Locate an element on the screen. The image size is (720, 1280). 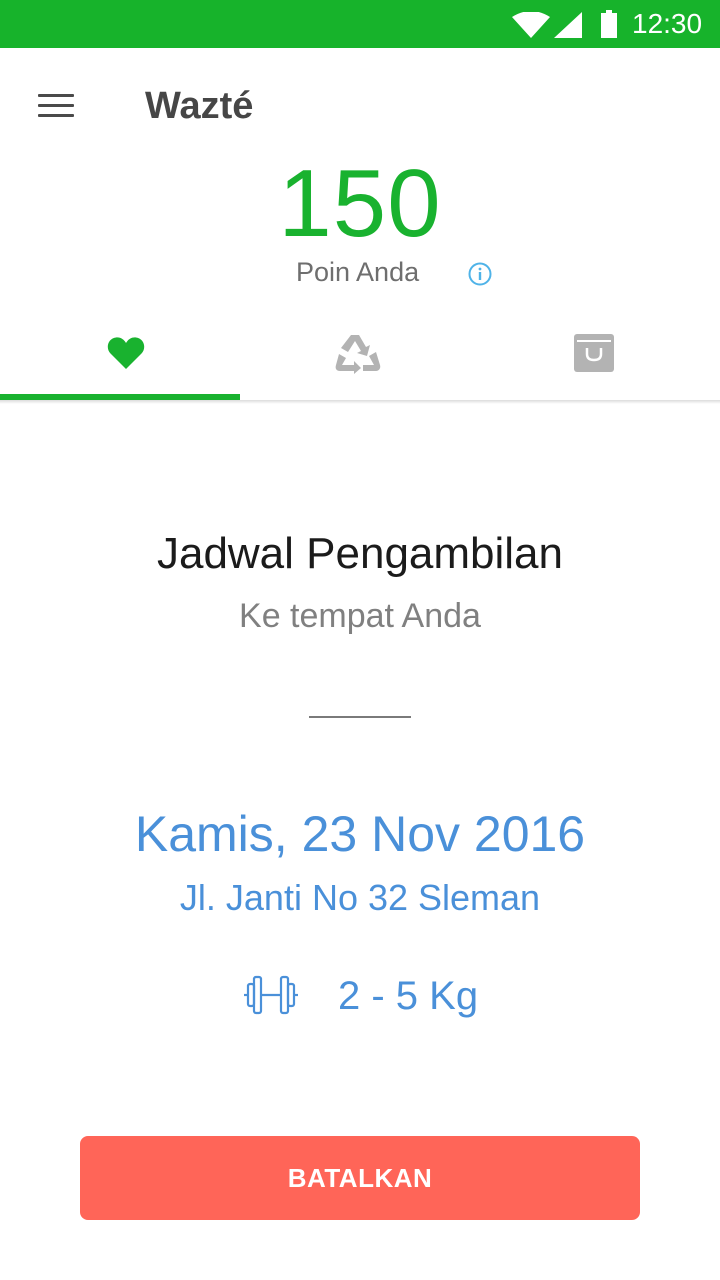
tab-favorites is located at coordinates (120, 356).